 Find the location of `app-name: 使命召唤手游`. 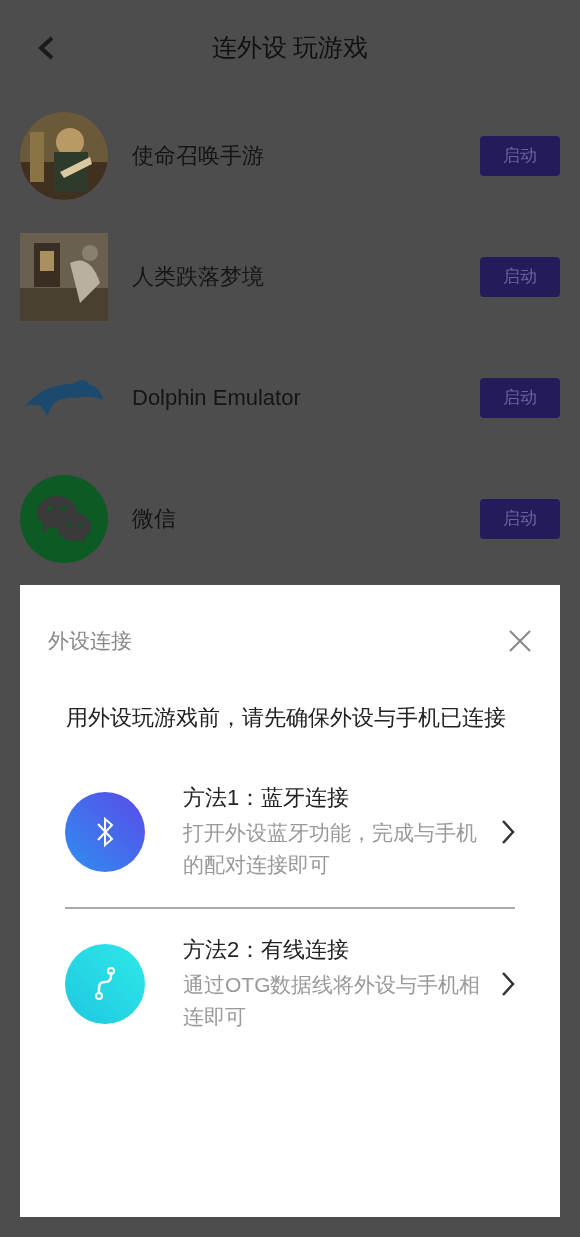

app-name: 使命召唤手游 is located at coordinates (198, 156).